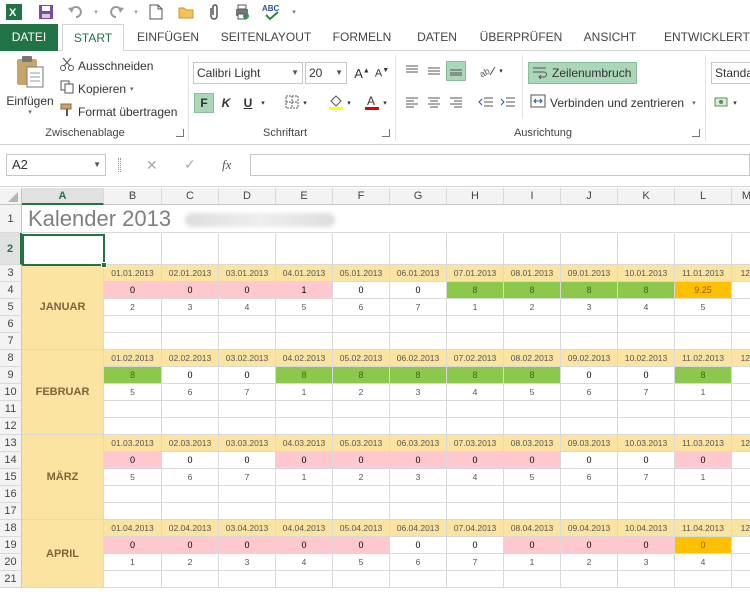 The image size is (750, 596). Describe the element at coordinates (63, 196) in the screenshot. I see `column-header-a: A` at that location.